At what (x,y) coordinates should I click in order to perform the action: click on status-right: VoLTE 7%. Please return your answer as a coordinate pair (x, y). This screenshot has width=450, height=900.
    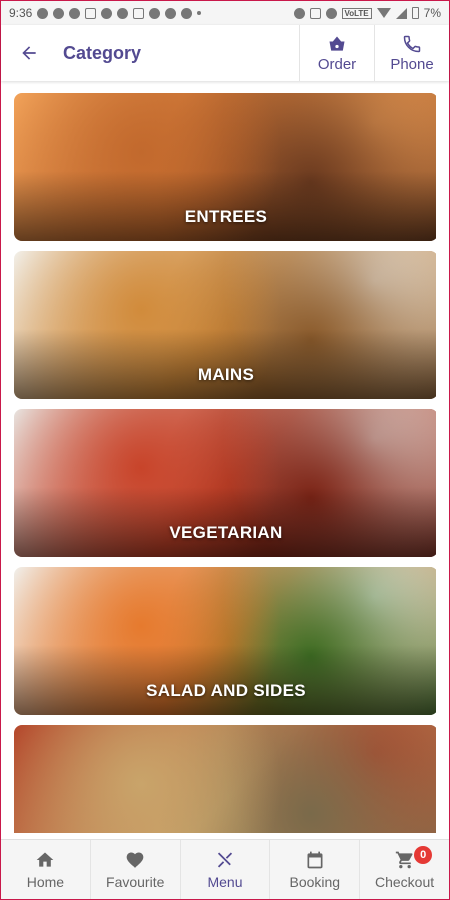
    Looking at the image, I should click on (367, 13).